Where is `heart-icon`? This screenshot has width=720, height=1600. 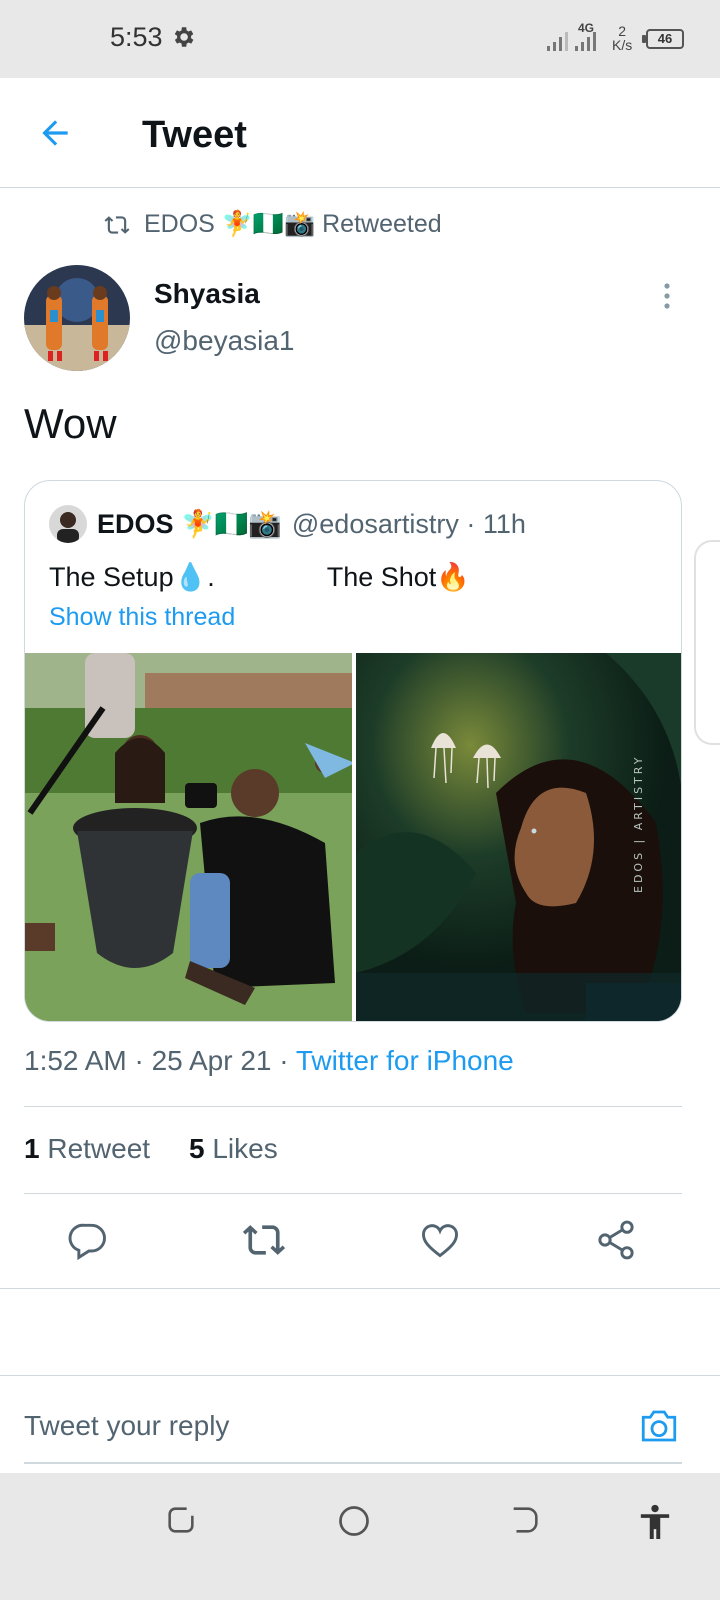
heart-icon is located at coordinates (440, 1240).